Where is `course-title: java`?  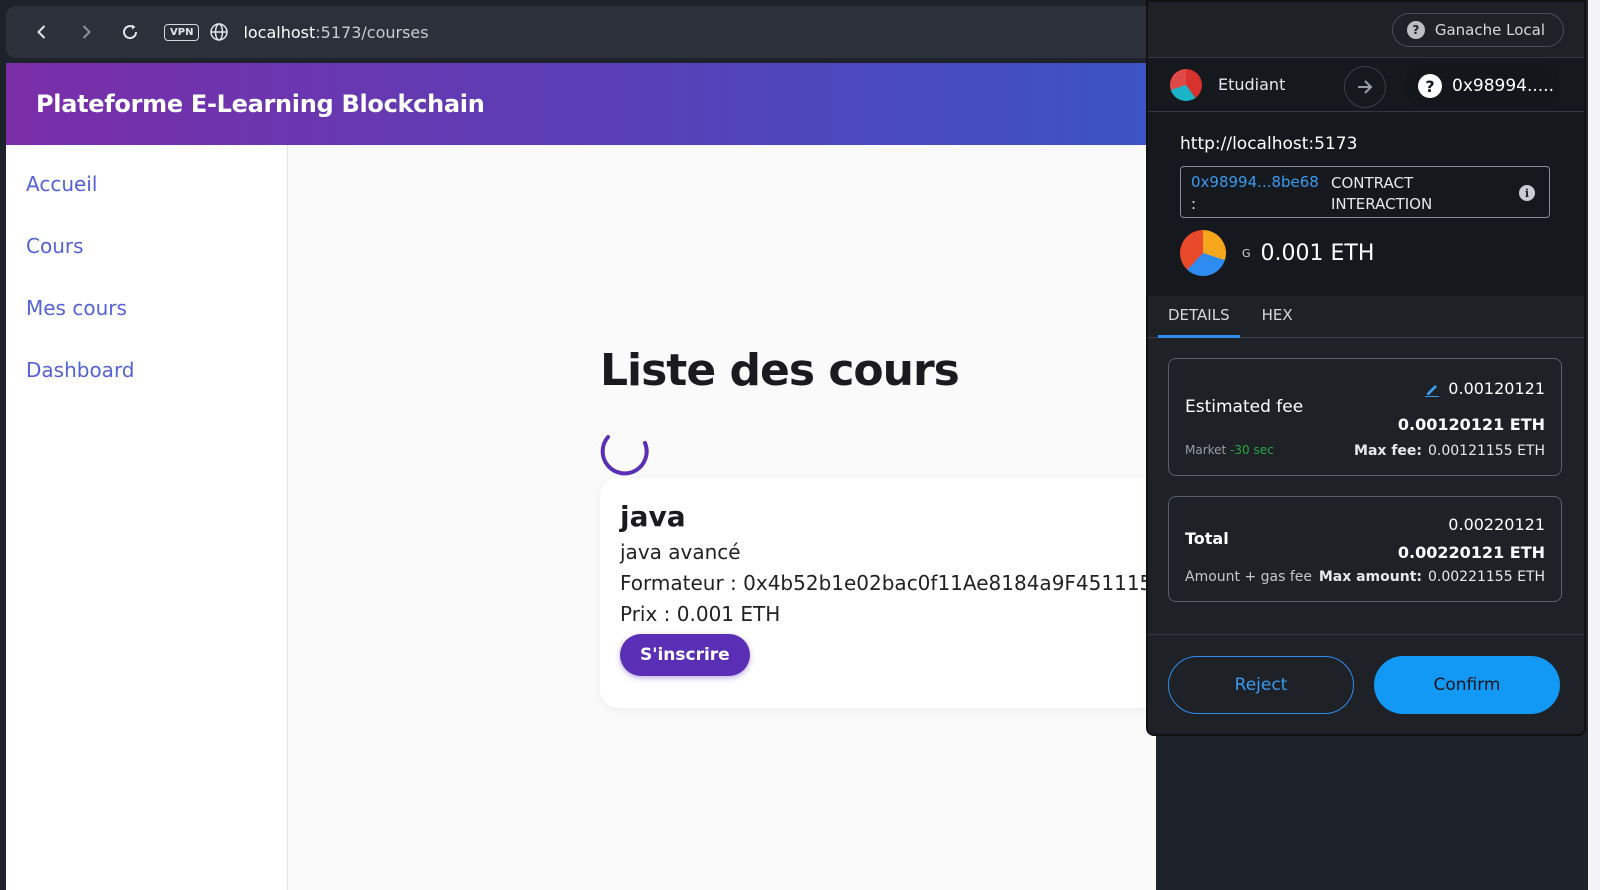 course-title: java is located at coordinates (653, 516).